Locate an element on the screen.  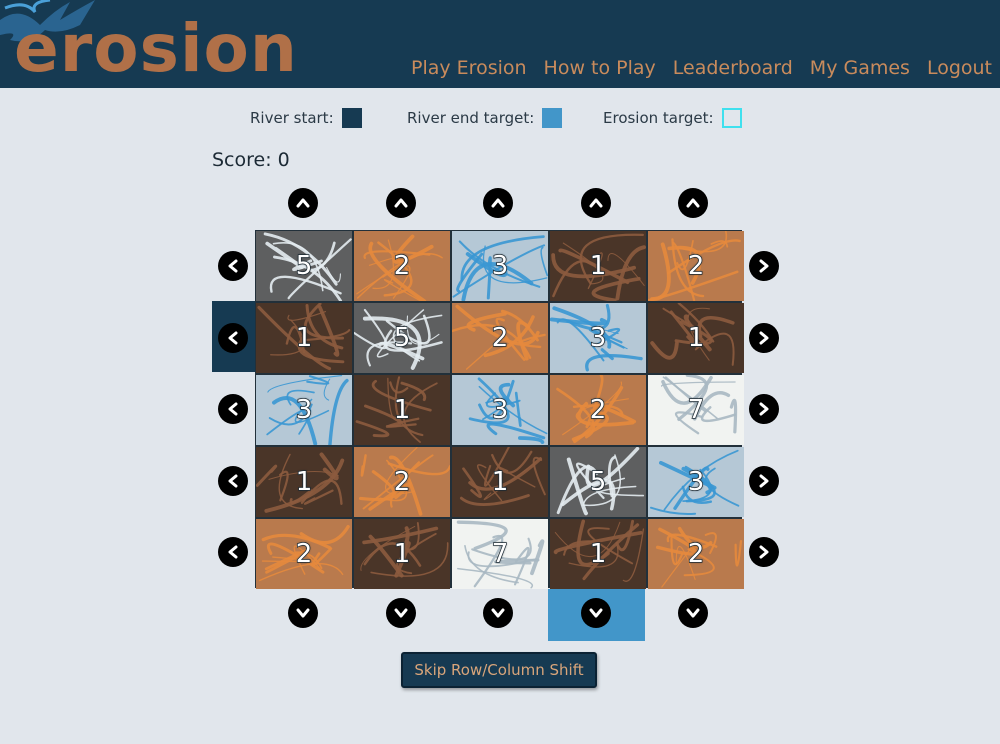
legend-erosion-target-label: Erosion target: is located at coordinates (658, 118).